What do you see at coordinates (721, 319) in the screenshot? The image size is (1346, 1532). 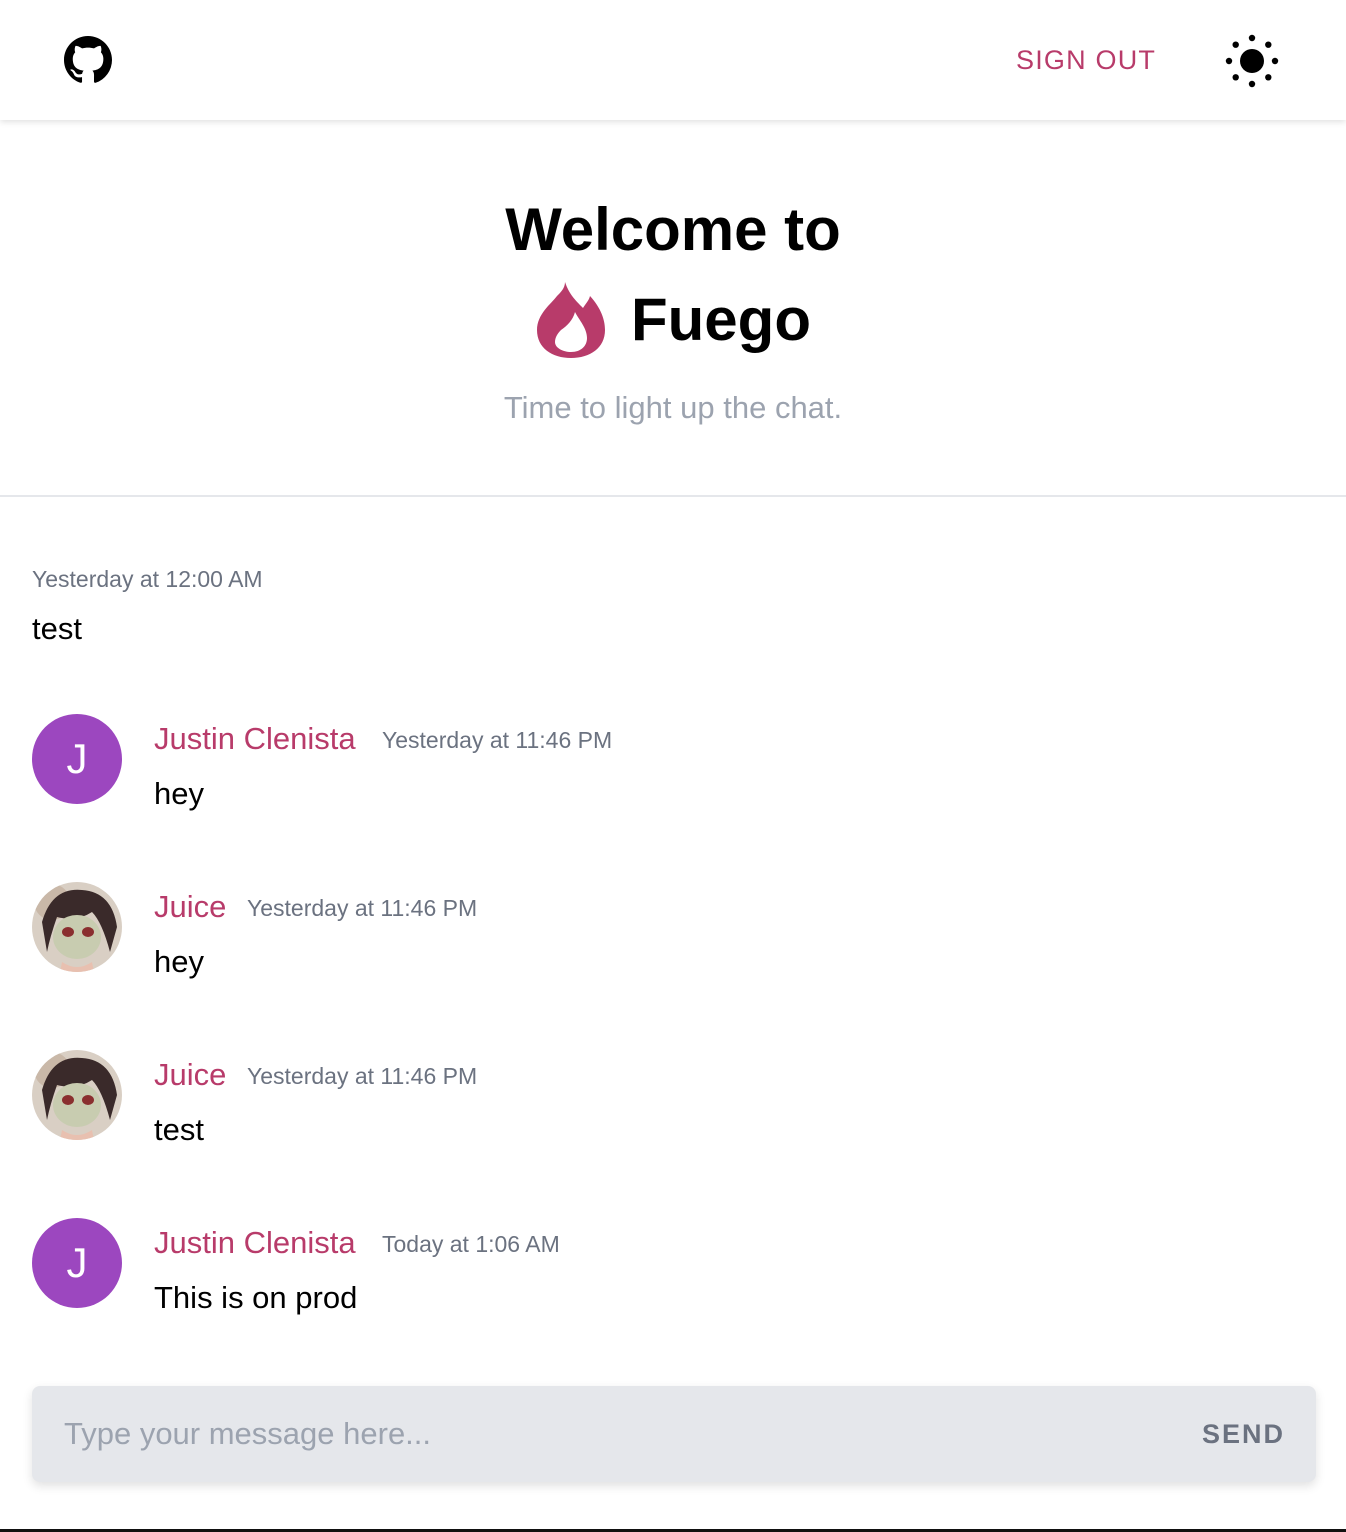 I see `brand-name: Fuego` at bounding box center [721, 319].